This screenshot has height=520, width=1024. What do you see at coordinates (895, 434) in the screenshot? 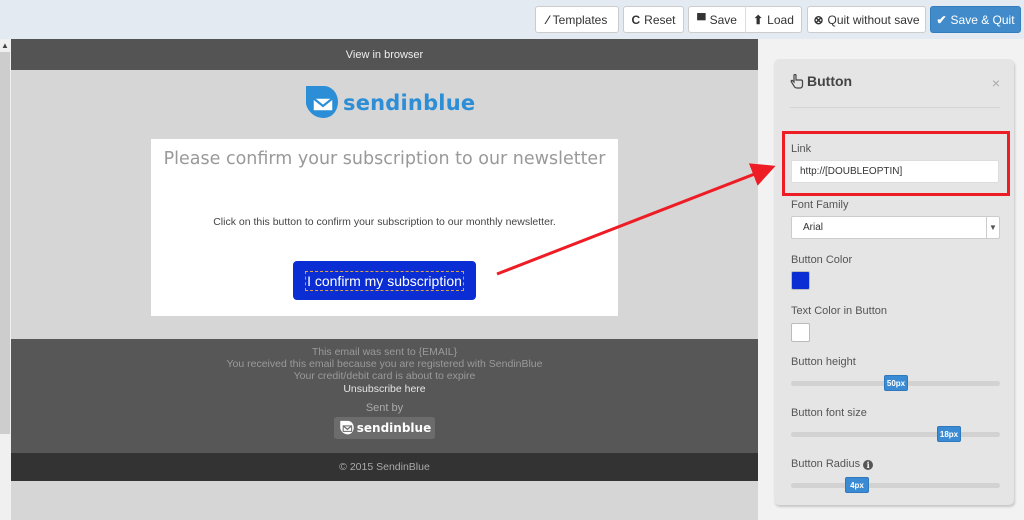
I see `button-font-size-slider: 18px` at bounding box center [895, 434].